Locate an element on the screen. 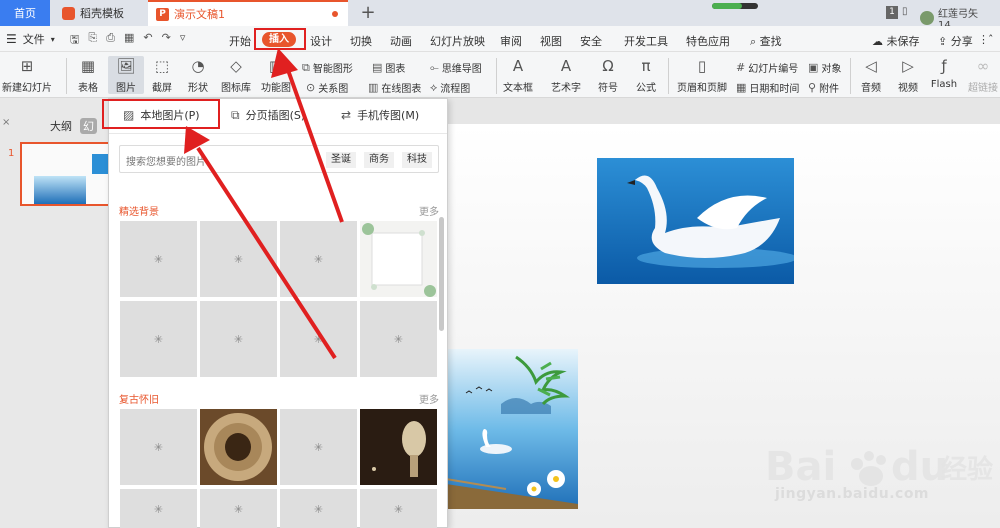  tab-slides: 幻 is located at coordinates (88, 126).